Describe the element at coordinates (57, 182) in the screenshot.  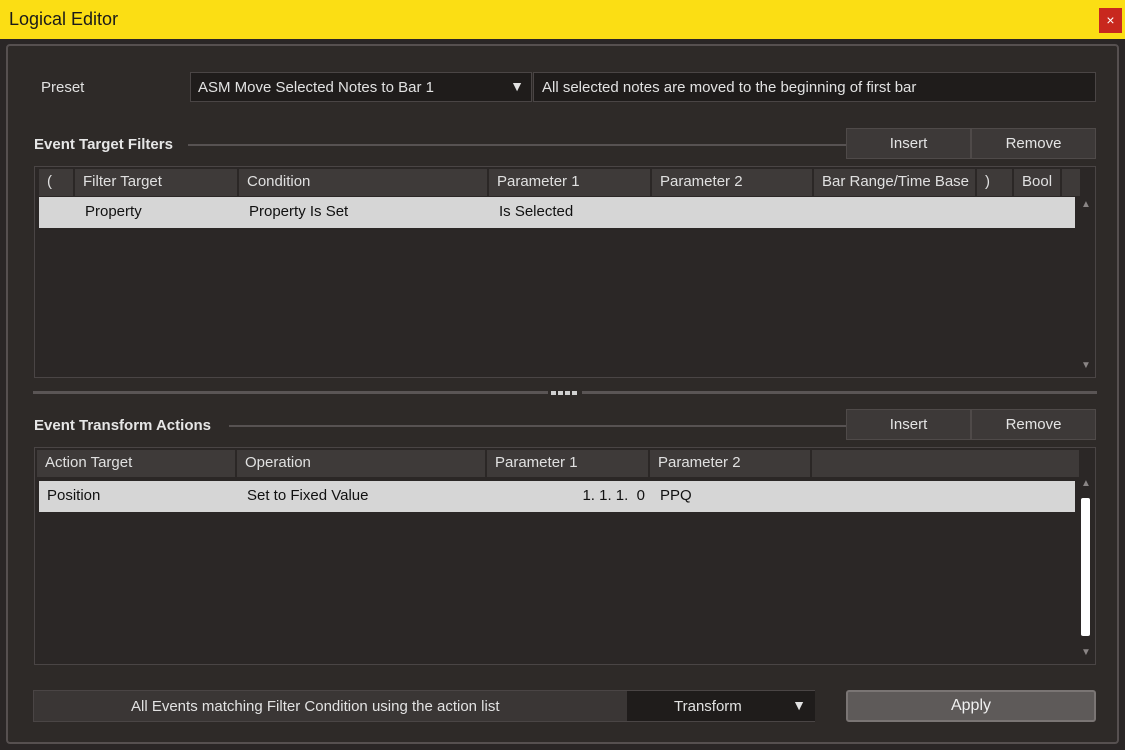
I see `filters-col-open-paren: (` at that location.